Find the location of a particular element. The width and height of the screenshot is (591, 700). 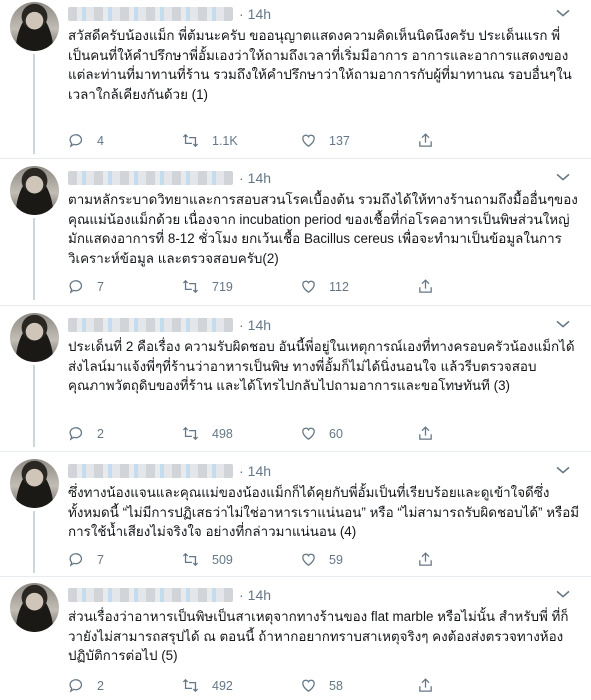

tweet-actions: 7 509 59 is located at coordinates (318, 561).